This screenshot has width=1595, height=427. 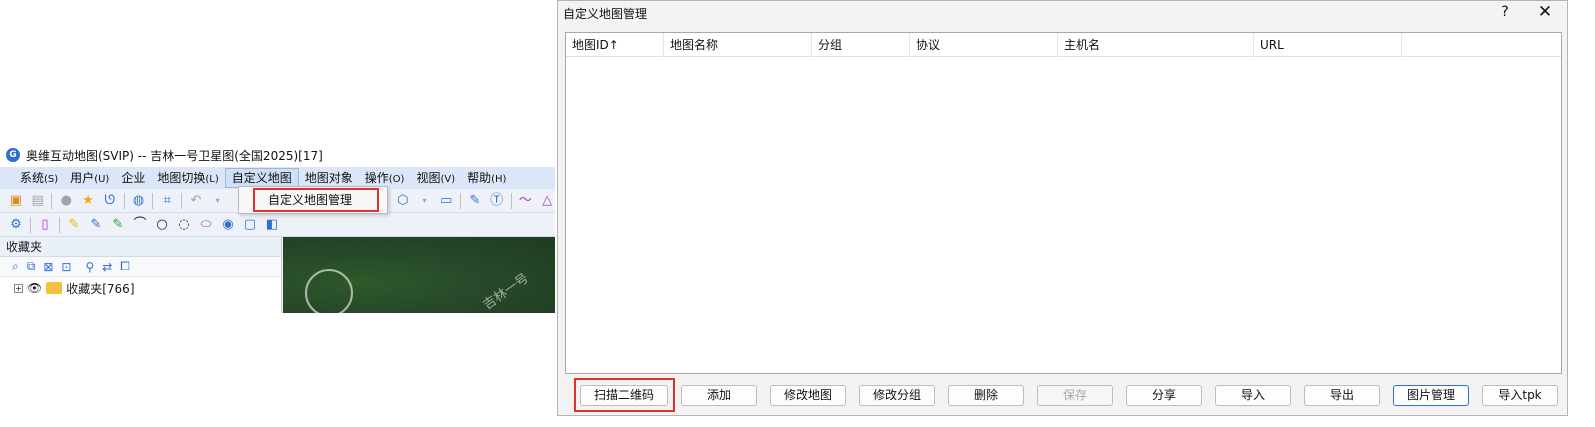 What do you see at coordinates (16, 225) in the screenshot?
I see `settings-gear-icon: ⚙` at bounding box center [16, 225].